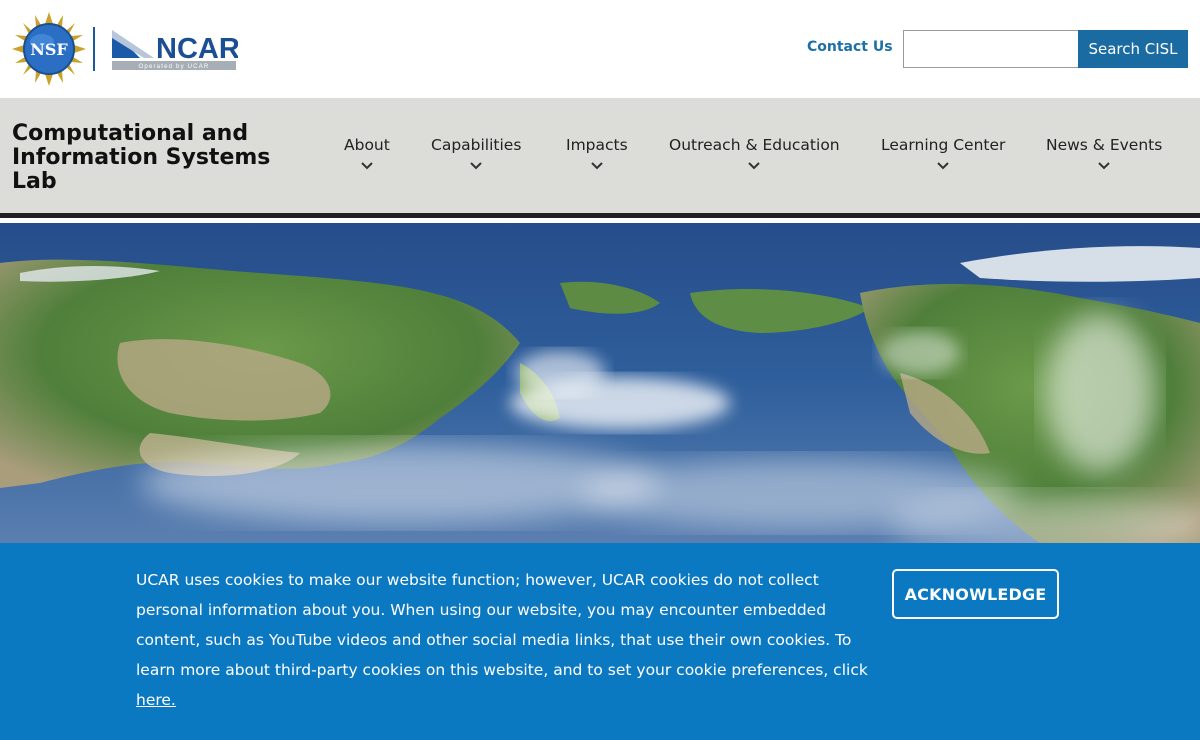 Image resolution: width=1200 pixels, height=740 pixels. I want to click on logo-divider, so click(94, 49).